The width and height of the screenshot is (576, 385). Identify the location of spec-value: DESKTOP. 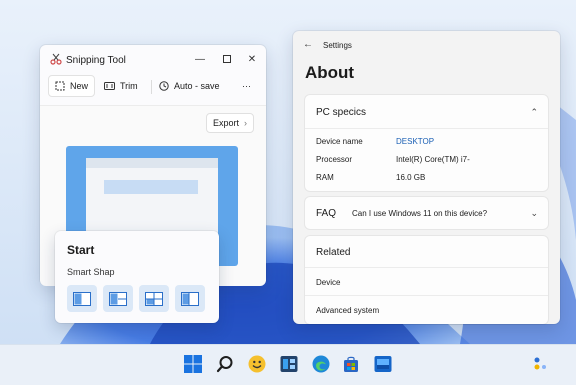
(415, 141).